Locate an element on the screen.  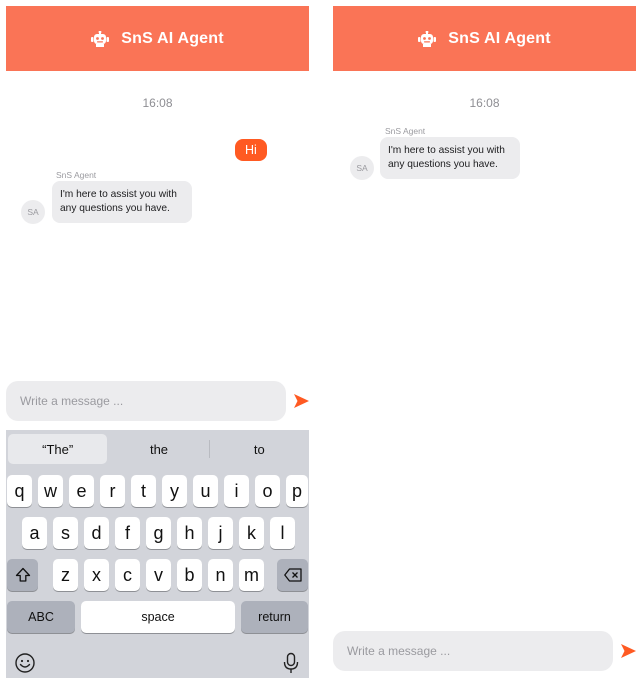
keyboard-row-4: ABC space return is located at coordinates (157, 617).